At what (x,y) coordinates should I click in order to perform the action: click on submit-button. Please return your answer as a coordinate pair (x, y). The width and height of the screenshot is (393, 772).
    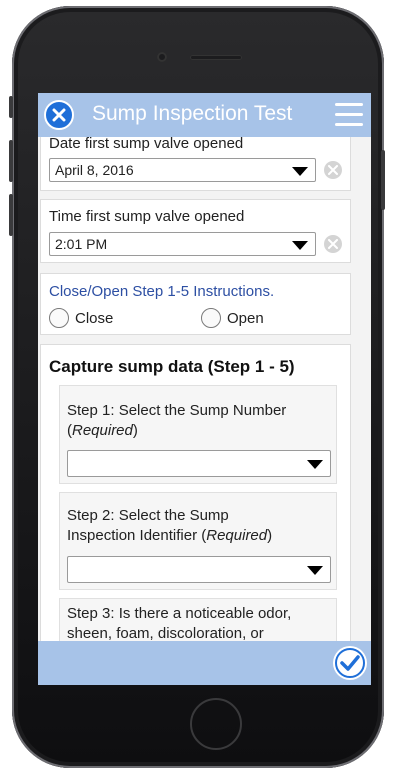
    Looking at the image, I should click on (350, 663).